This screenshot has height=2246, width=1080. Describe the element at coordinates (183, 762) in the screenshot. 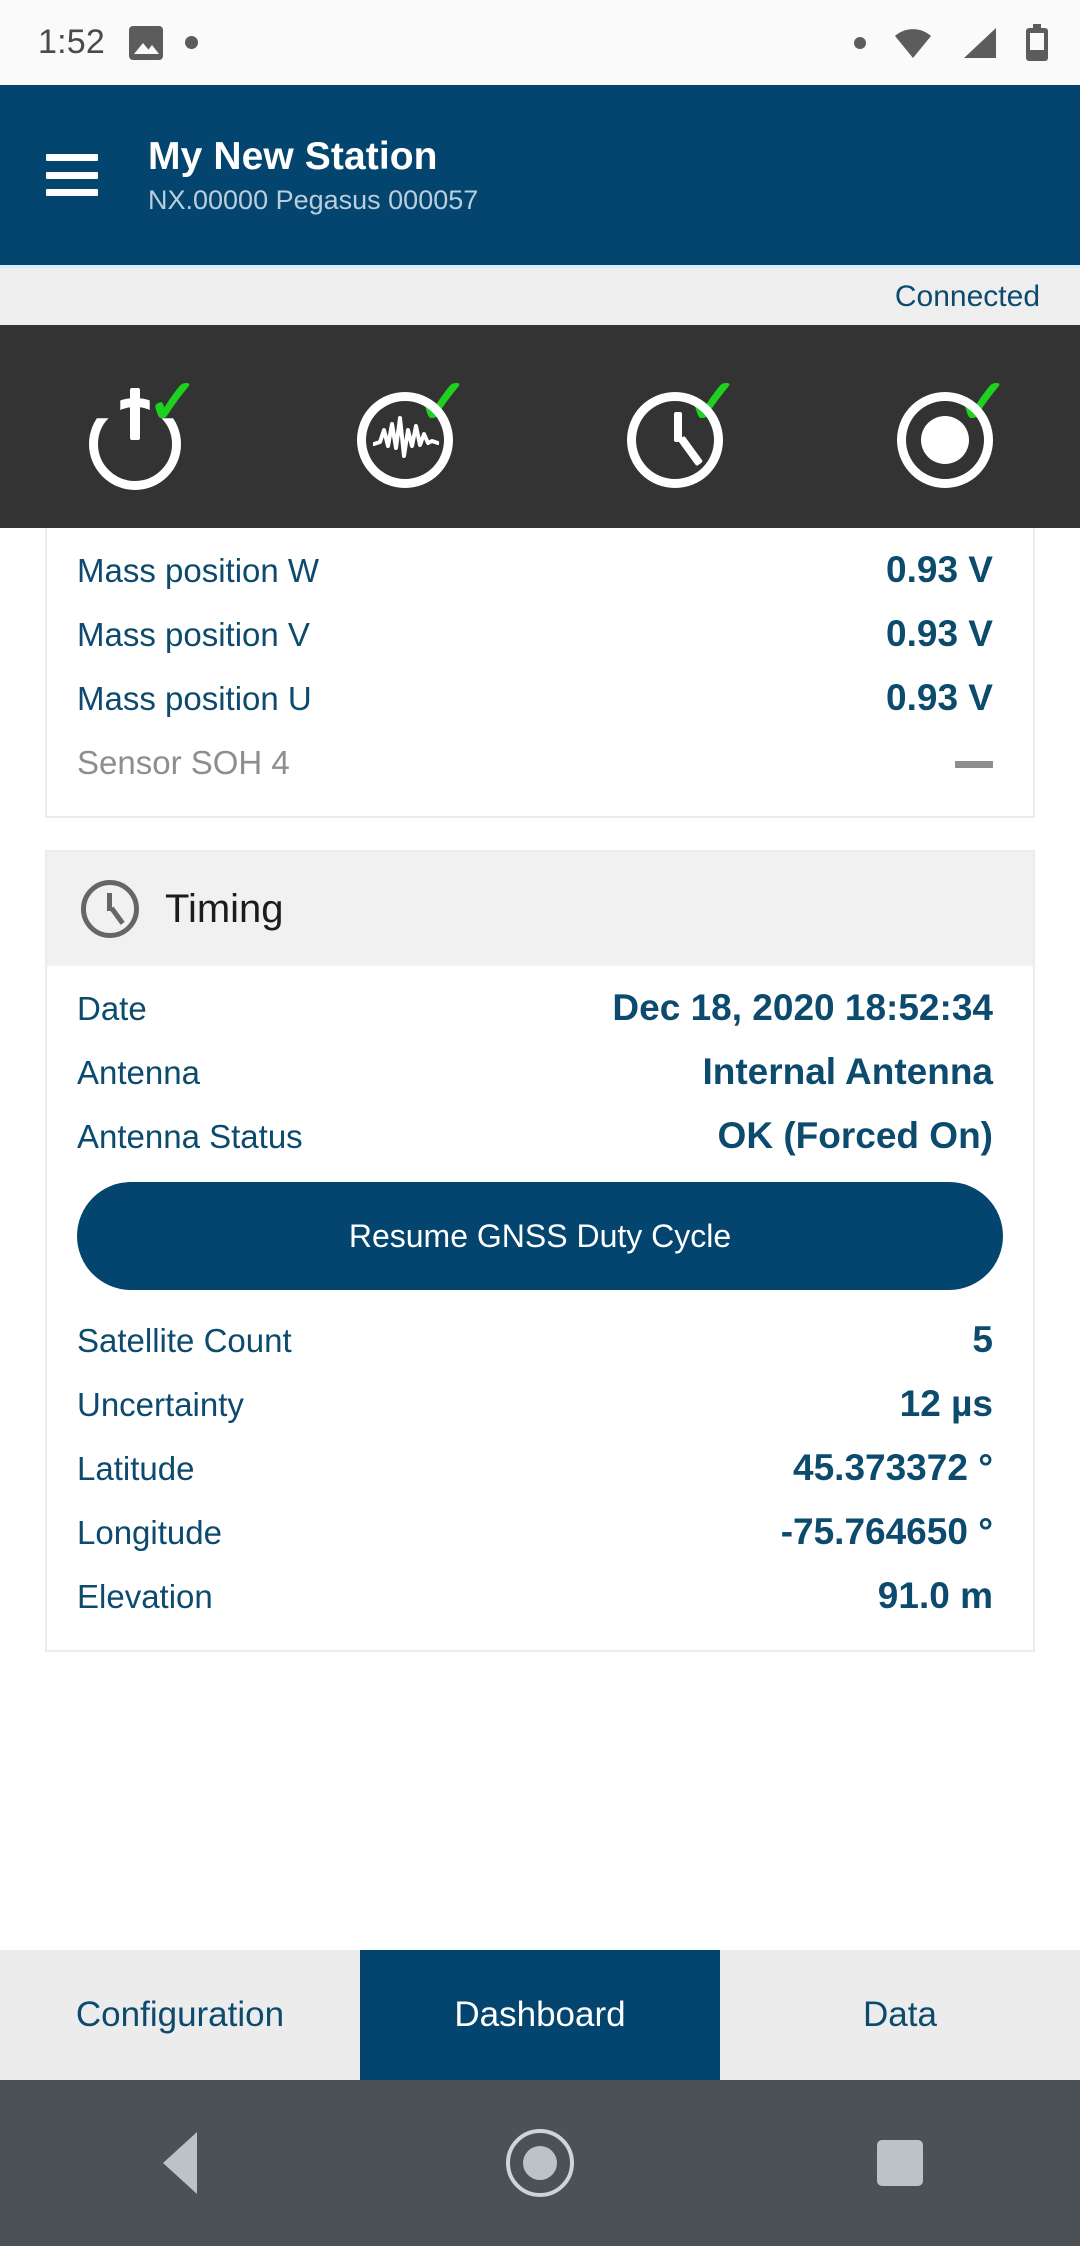

I see `row-label: Sensor SOH 4` at that location.